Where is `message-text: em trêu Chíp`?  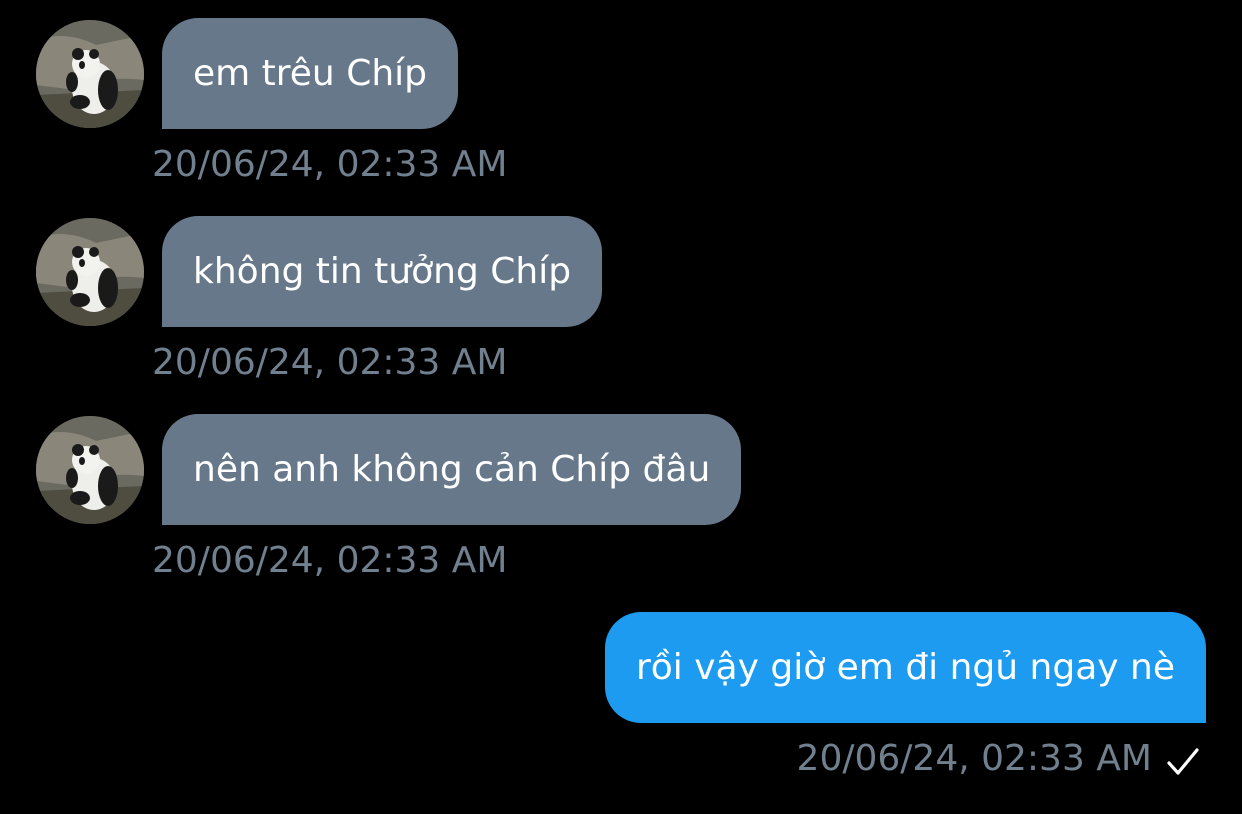 message-text: em trêu Chíp is located at coordinates (310, 73).